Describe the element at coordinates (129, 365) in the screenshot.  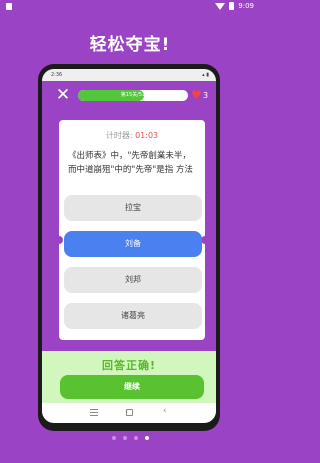
I see `feedback-text: 回答正确!` at that location.